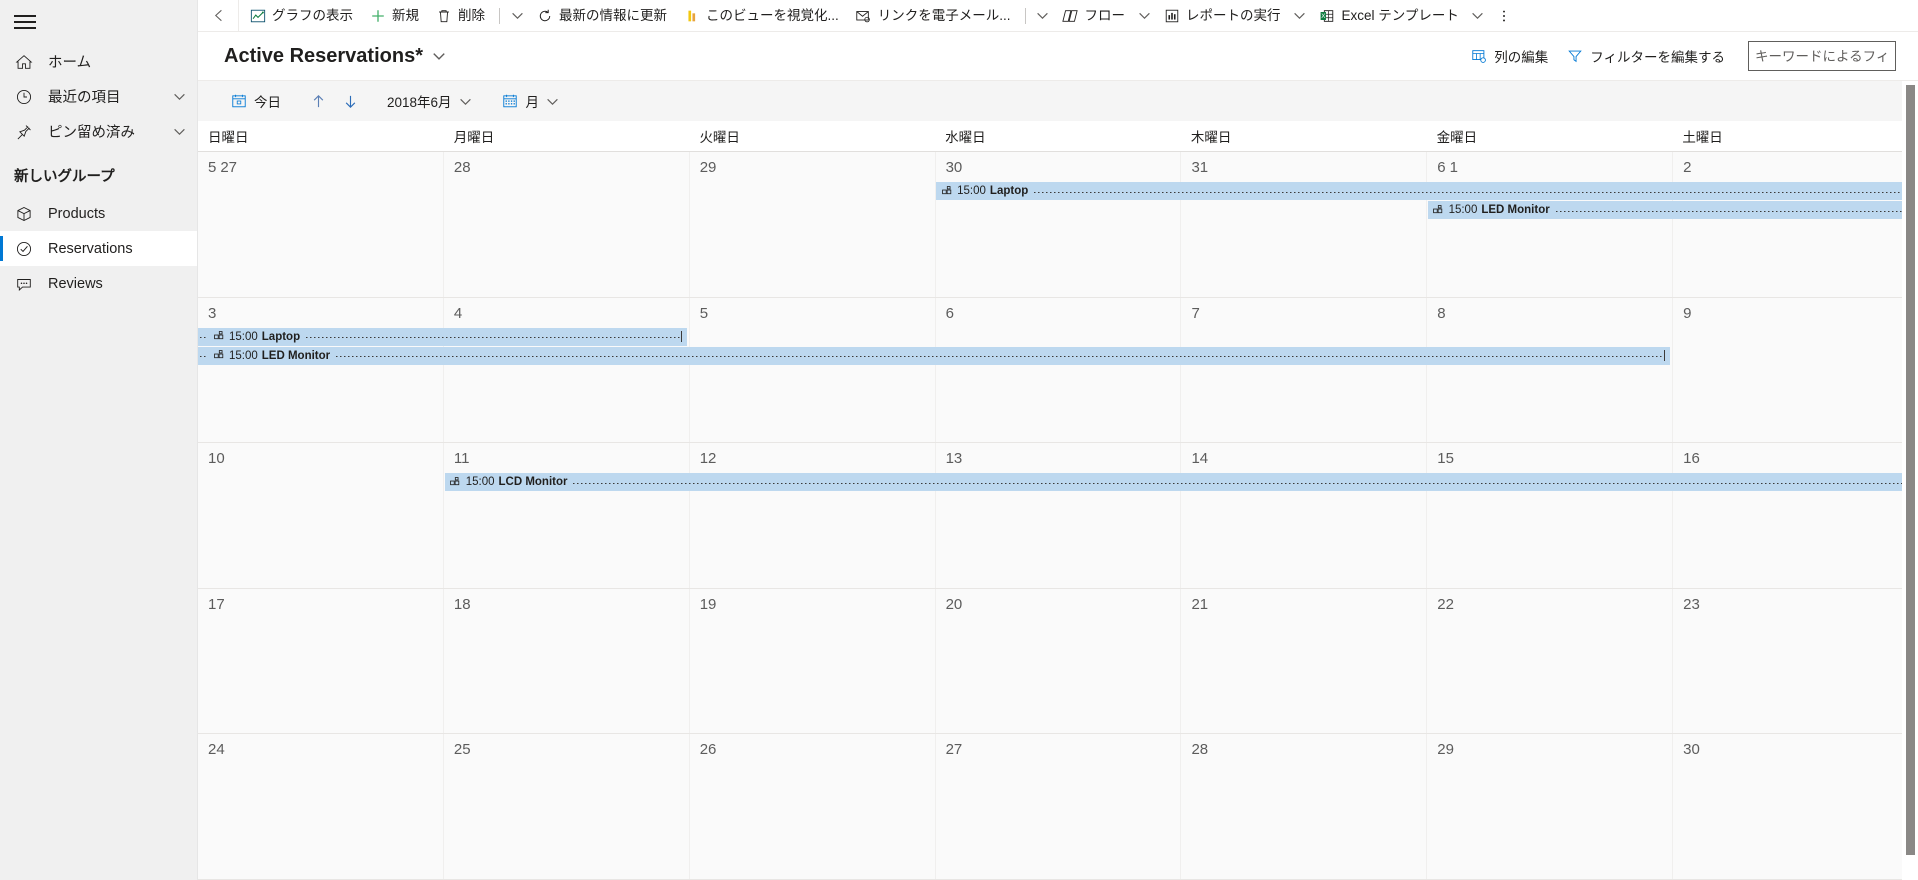  I want to click on day-cell: 14, so click(1304, 515).